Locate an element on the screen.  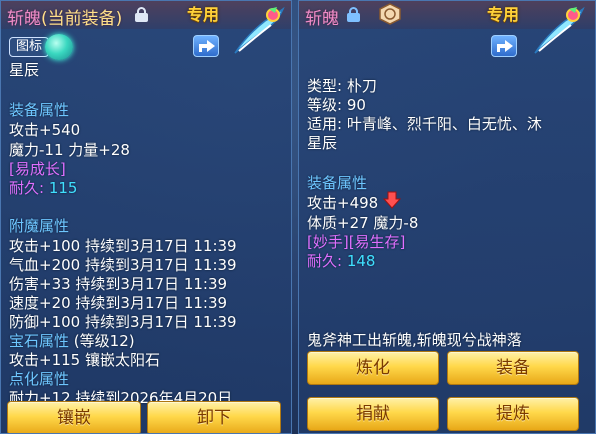
trait-tags: [妙手][易生存] is located at coordinates (356, 242).